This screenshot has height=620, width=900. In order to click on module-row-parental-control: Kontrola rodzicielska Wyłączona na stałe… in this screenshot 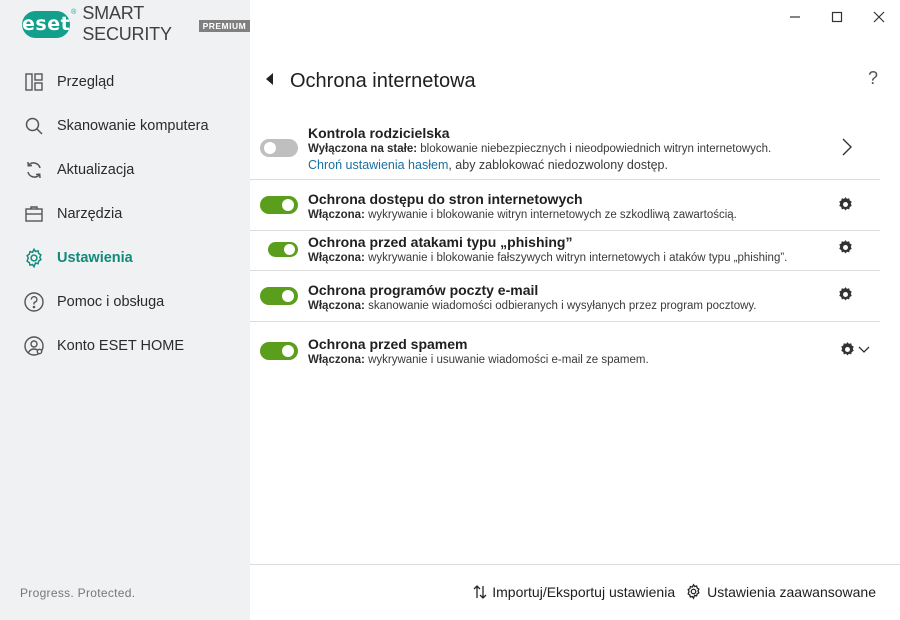, I will do `click(565, 149)`.